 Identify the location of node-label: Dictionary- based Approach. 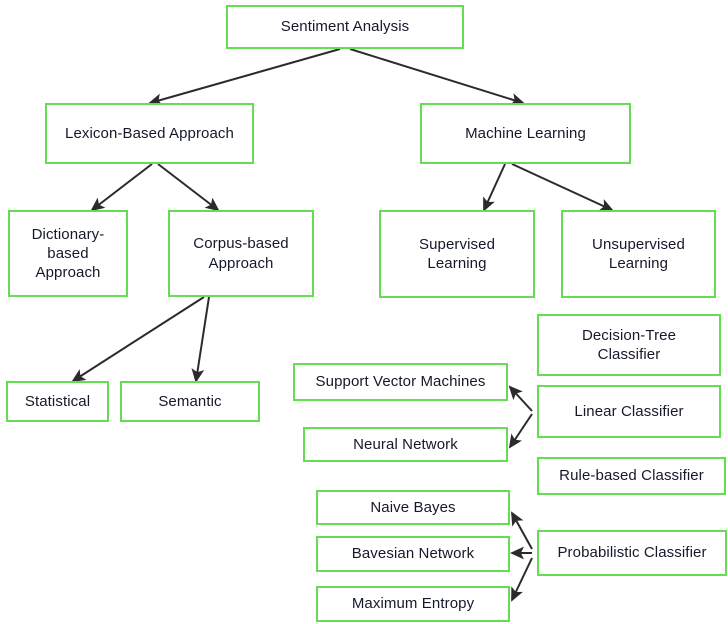
(68, 253).